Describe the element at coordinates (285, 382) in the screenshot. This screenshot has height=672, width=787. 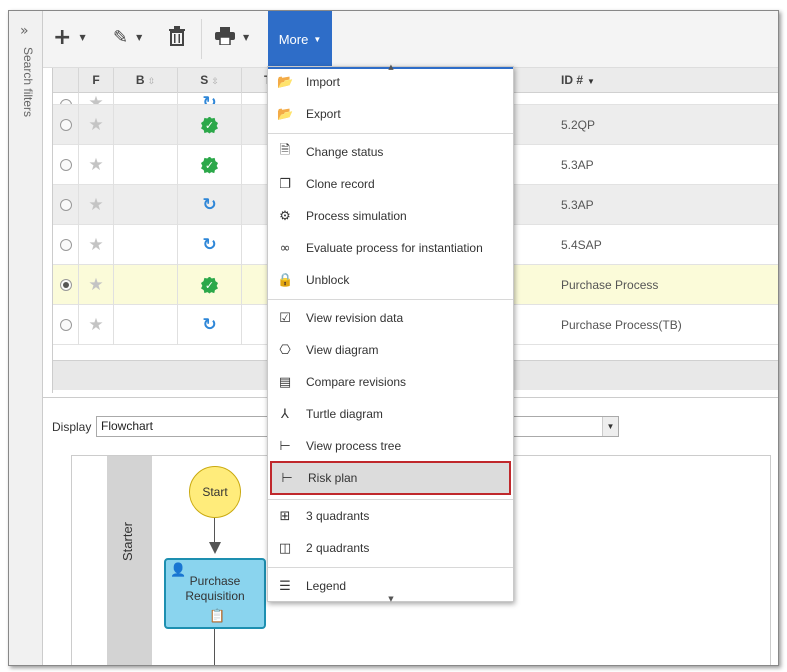
I see `compare-icon: ▤` at that location.